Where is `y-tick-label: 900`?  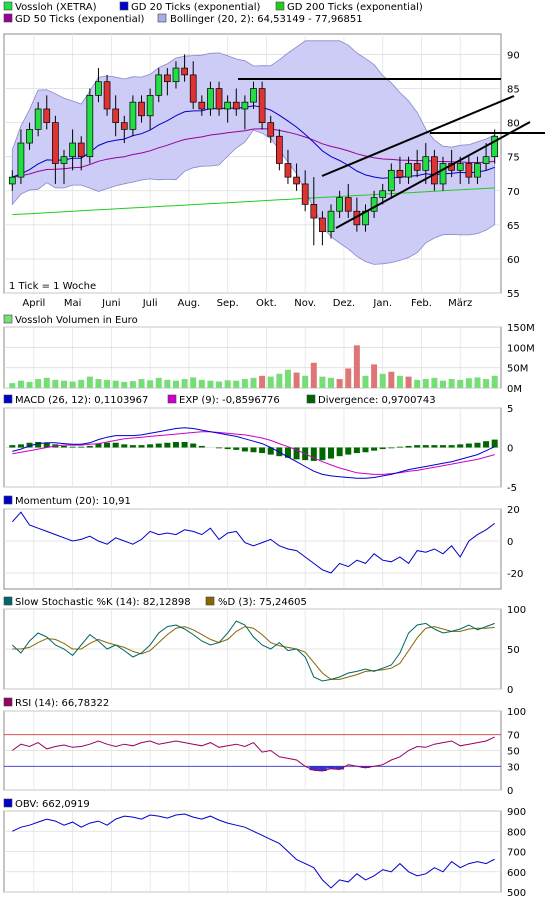
y-tick-label: 900 is located at coordinates (516, 812).